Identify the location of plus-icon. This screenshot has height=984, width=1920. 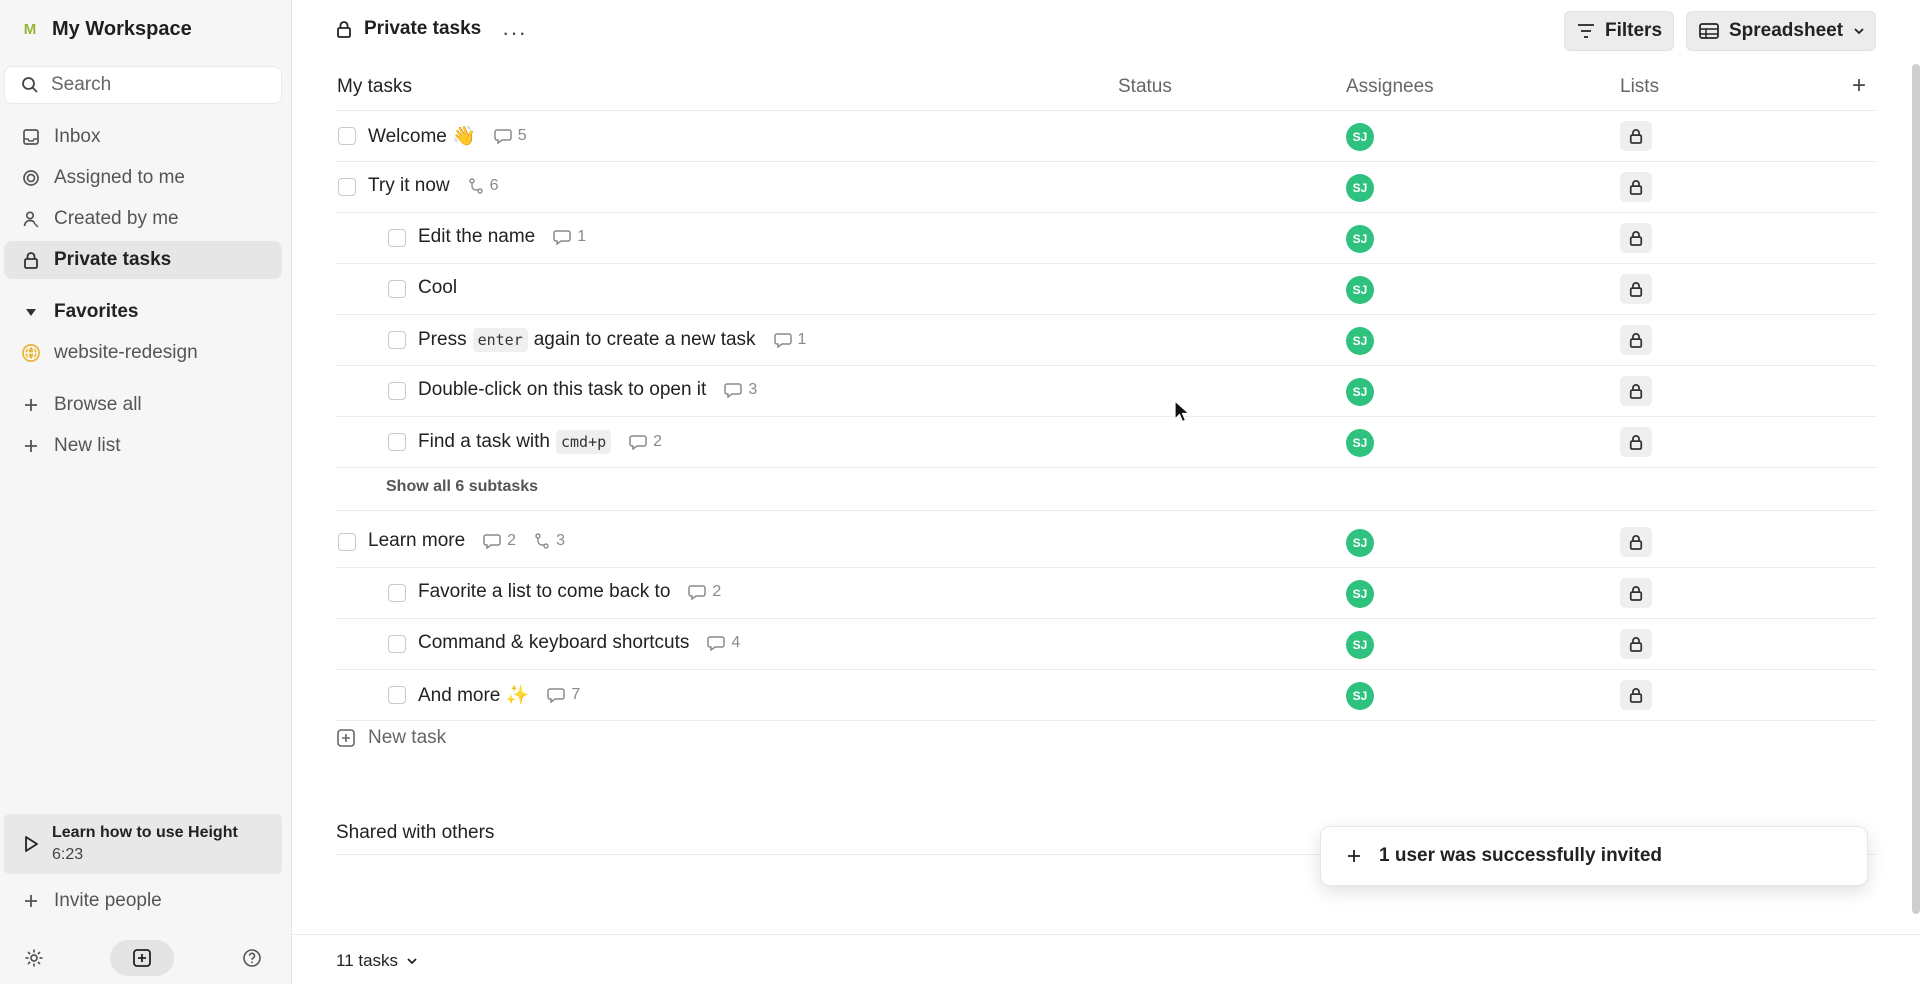
(31, 405).